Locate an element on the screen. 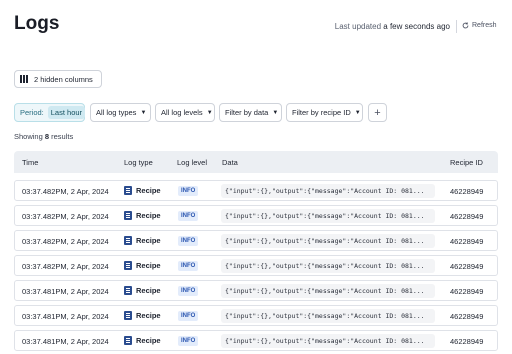 Image resolution: width=512 pixels, height=354 pixels. hidden-columns-label: 2 hidden columns is located at coordinates (63, 79).